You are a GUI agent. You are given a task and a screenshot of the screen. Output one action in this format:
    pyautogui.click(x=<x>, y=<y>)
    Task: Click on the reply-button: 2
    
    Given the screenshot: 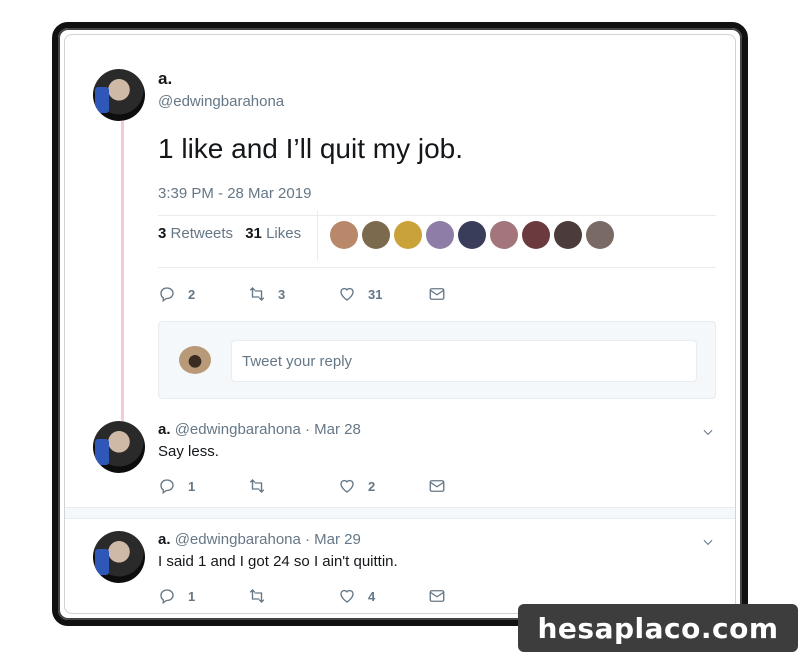 What is the action you would take?
    pyautogui.click(x=203, y=294)
    